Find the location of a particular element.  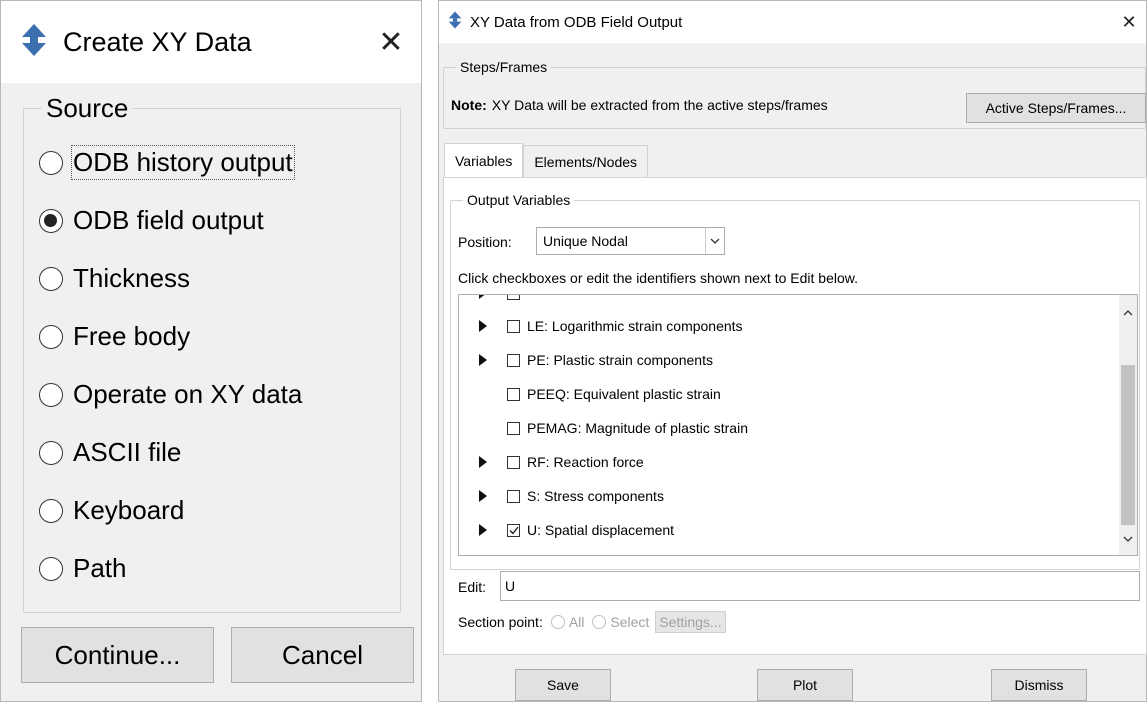

source-option-label: Keyboard is located at coordinates (129, 510).